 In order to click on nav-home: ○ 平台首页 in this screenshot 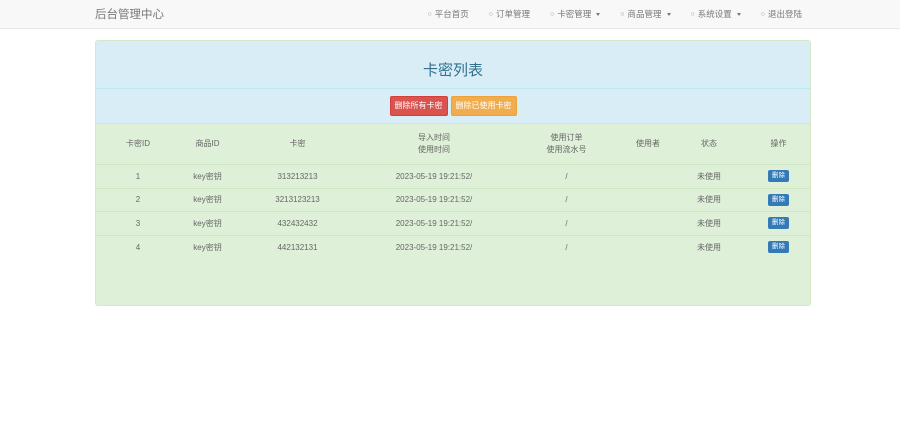, I will do `click(448, 14)`.